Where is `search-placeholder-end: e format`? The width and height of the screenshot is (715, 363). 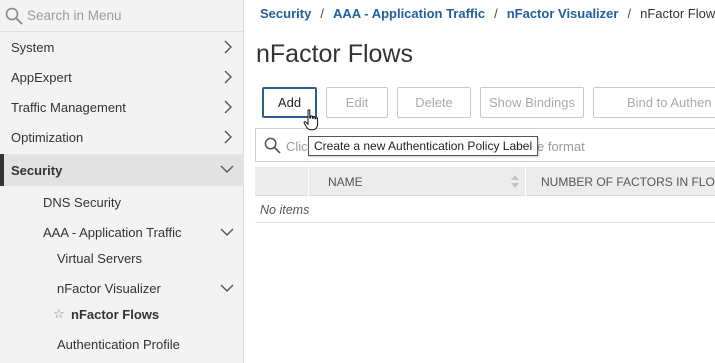
search-placeholder-end: e format is located at coordinates (561, 146).